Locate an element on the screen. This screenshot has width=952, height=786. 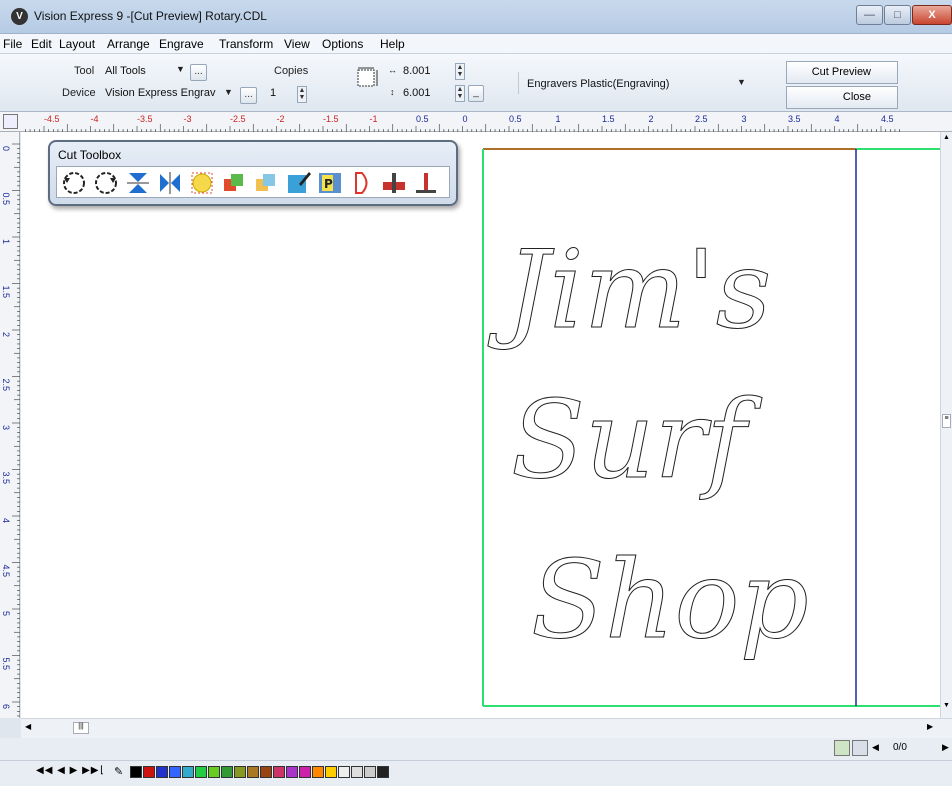
group-icon is located at coordinates (266, 183).